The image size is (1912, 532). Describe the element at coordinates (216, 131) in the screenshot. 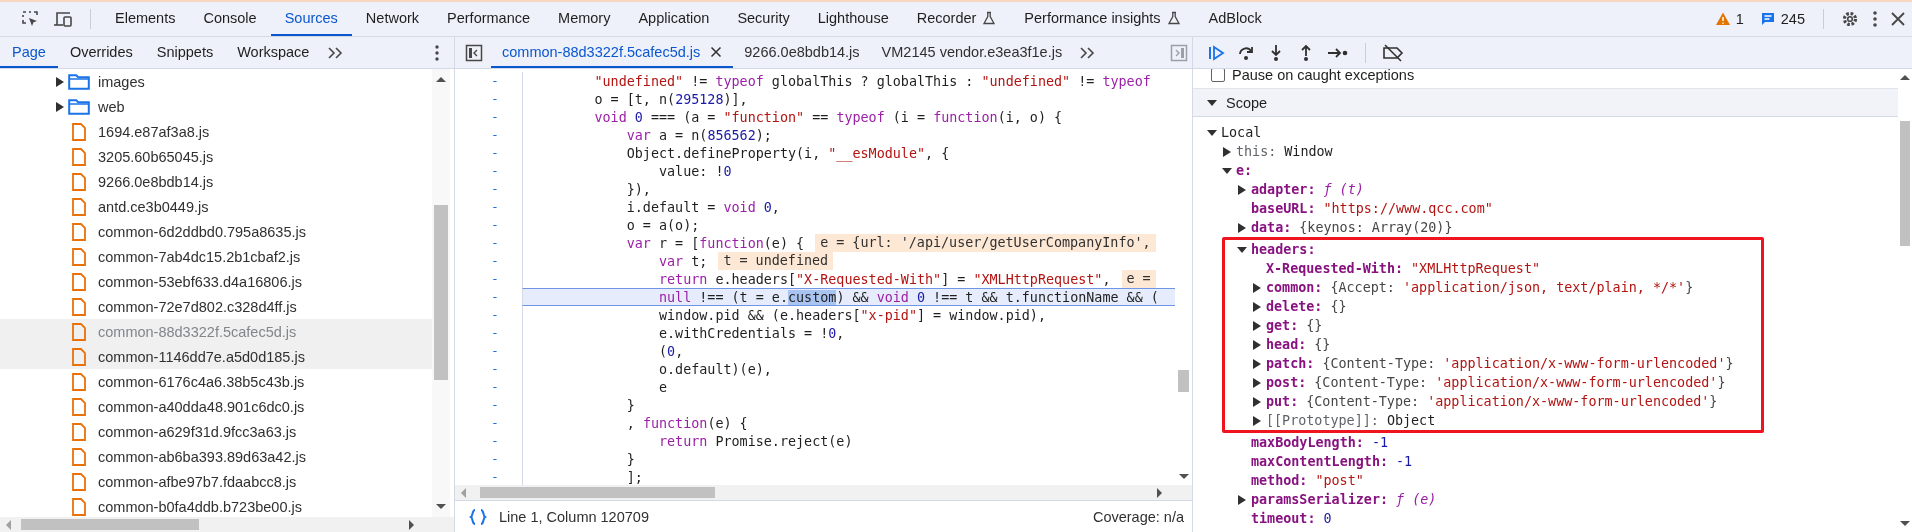

I see `file-tree-item: 1694.e87af3a8.js` at that location.